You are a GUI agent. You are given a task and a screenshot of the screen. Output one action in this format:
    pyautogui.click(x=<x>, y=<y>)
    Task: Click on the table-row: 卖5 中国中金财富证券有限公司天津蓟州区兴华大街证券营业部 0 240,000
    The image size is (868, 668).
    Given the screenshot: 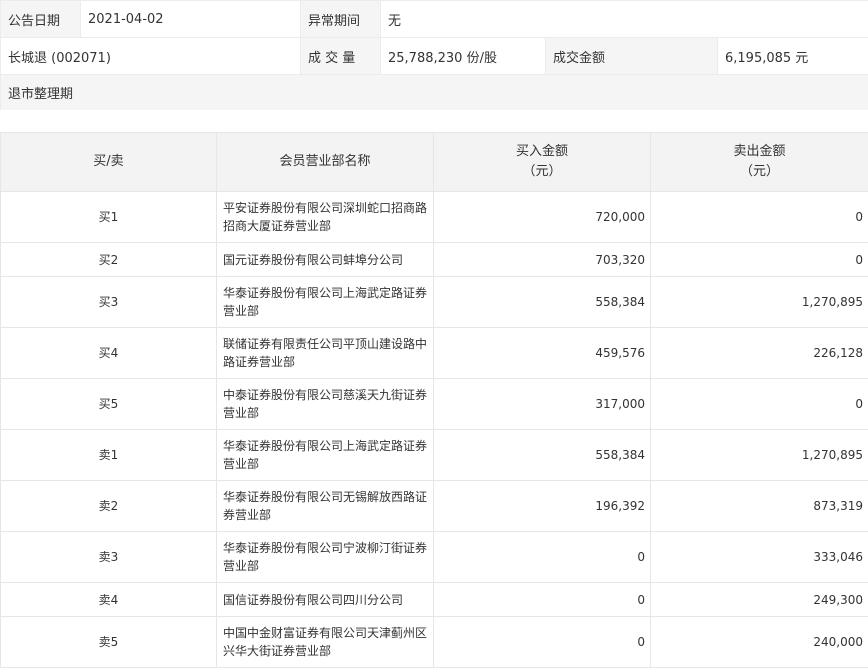 What is the action you would take?
    pyautogui.click(x=434, y=642)
    